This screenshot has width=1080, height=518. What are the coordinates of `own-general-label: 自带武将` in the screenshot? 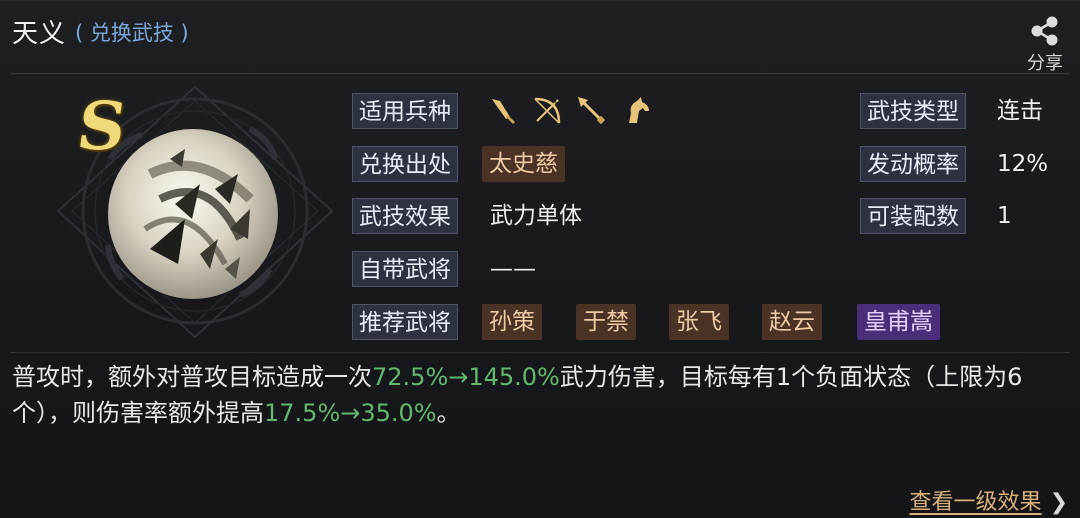 It's located at (405, 269).